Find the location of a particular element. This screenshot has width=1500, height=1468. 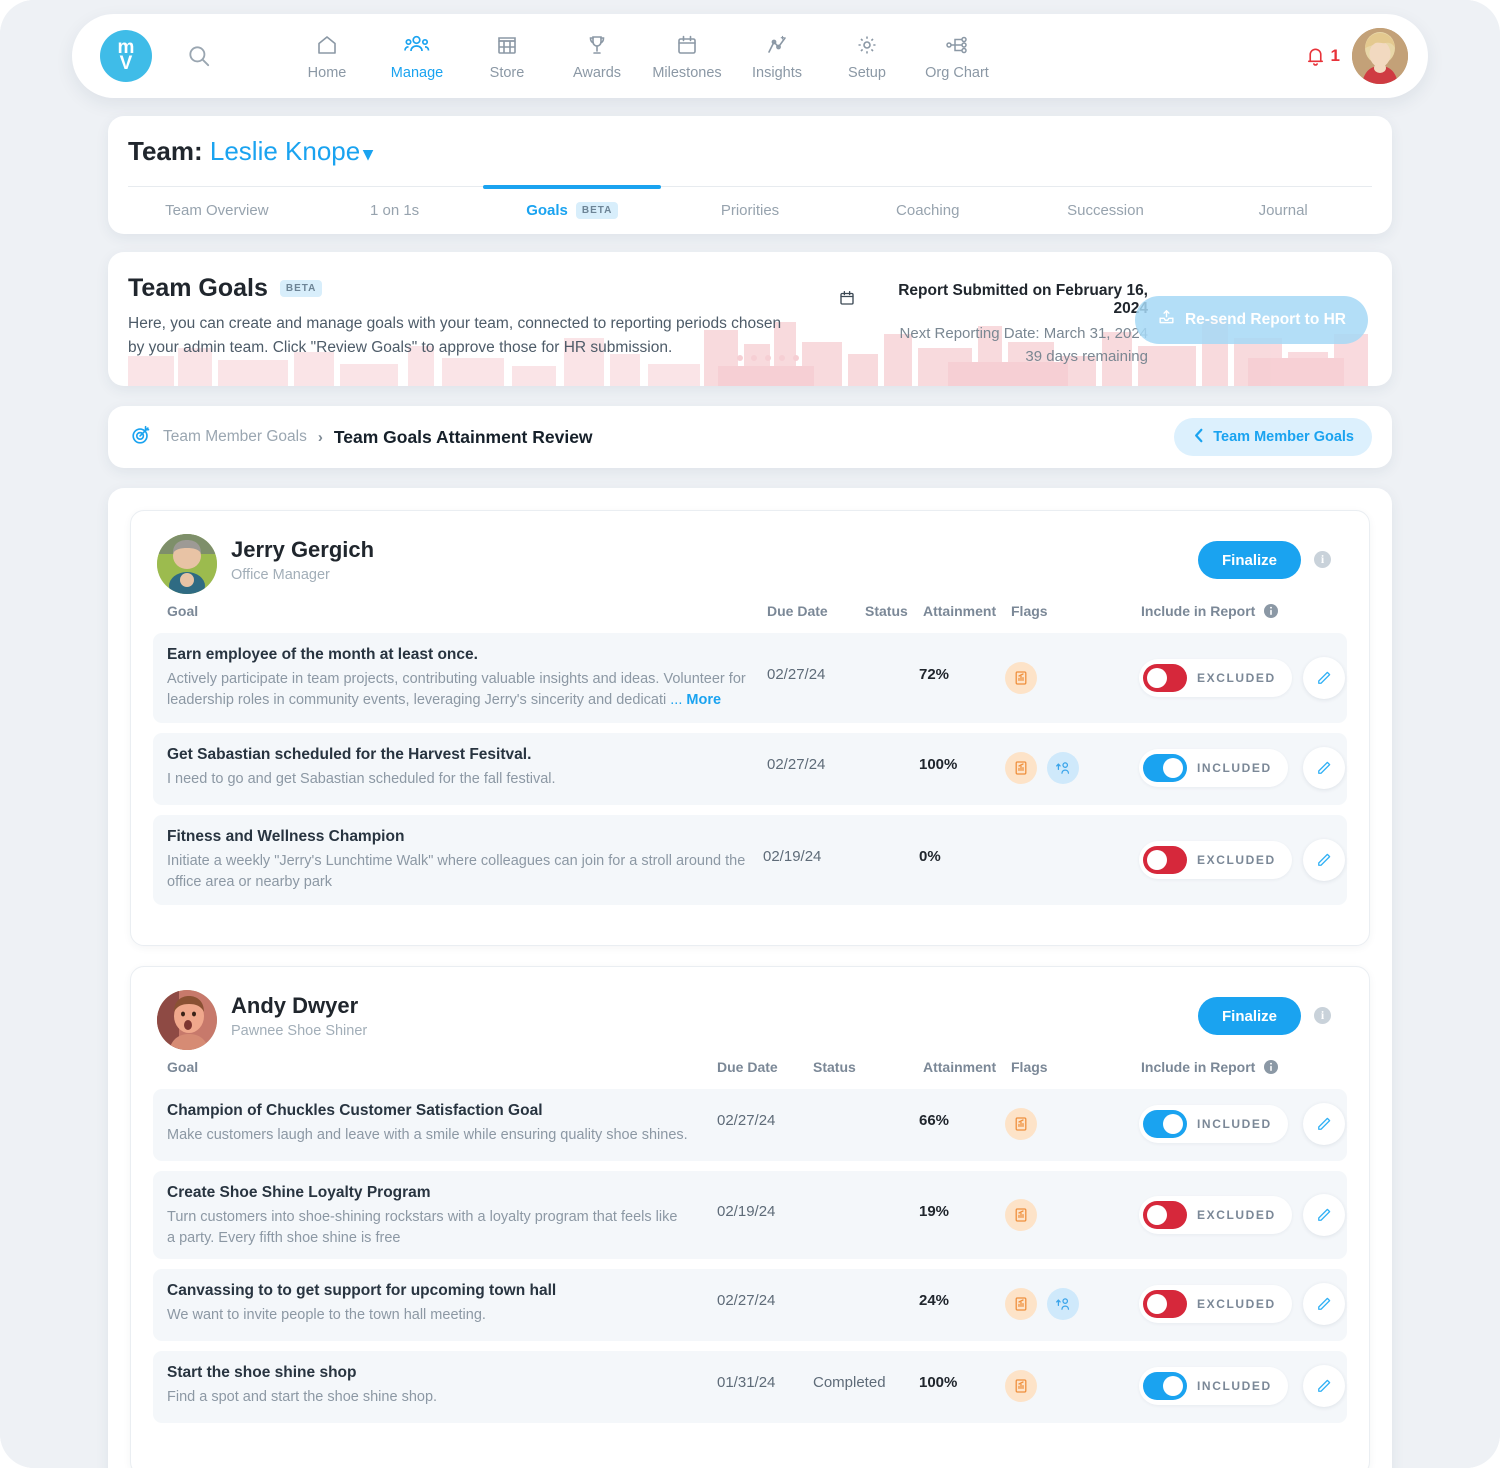

notifications-button: 1 is located at coordinates (1322, 56).